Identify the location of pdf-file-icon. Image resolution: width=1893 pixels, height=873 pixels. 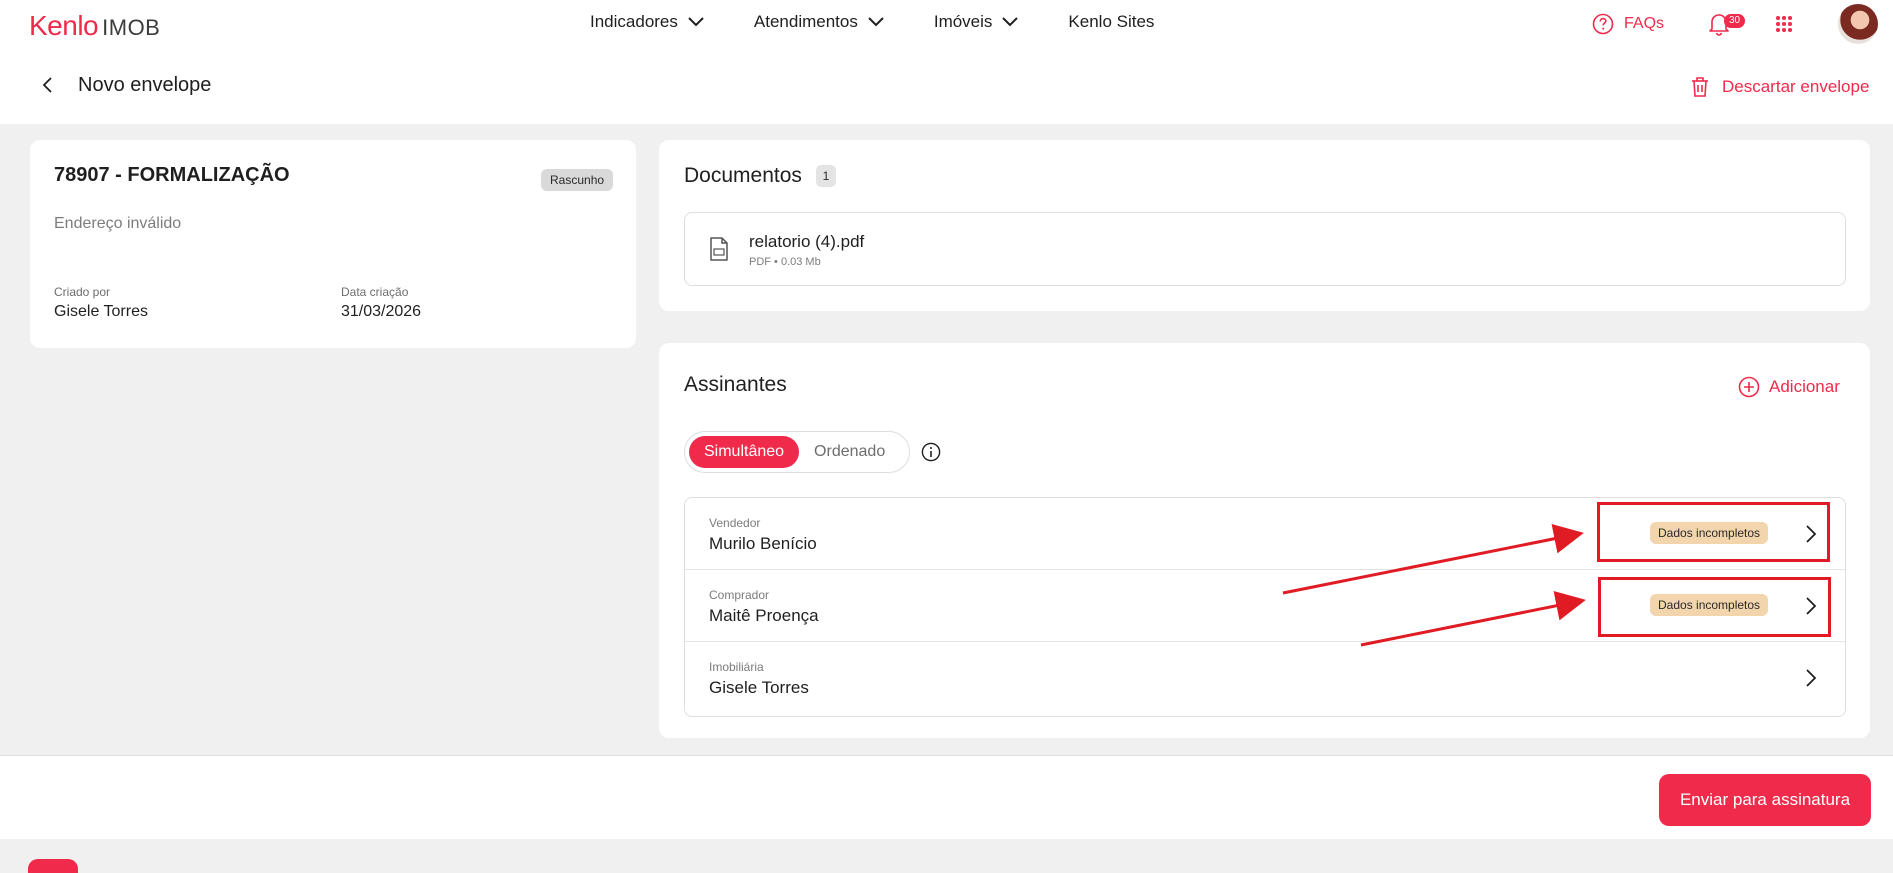
(719, 249).